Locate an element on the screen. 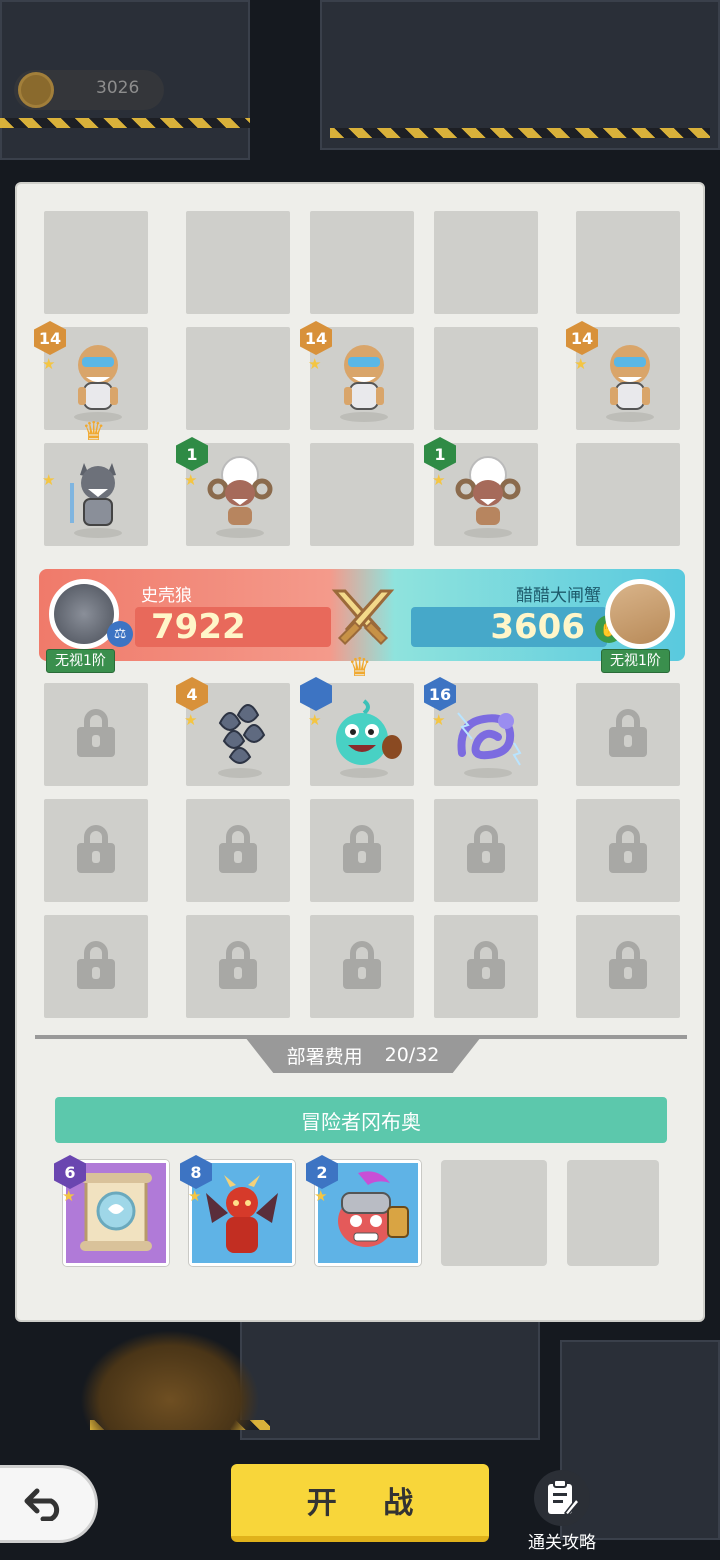  right-ignore-tag: 无视1阶 is located at coordinates (635, 661).